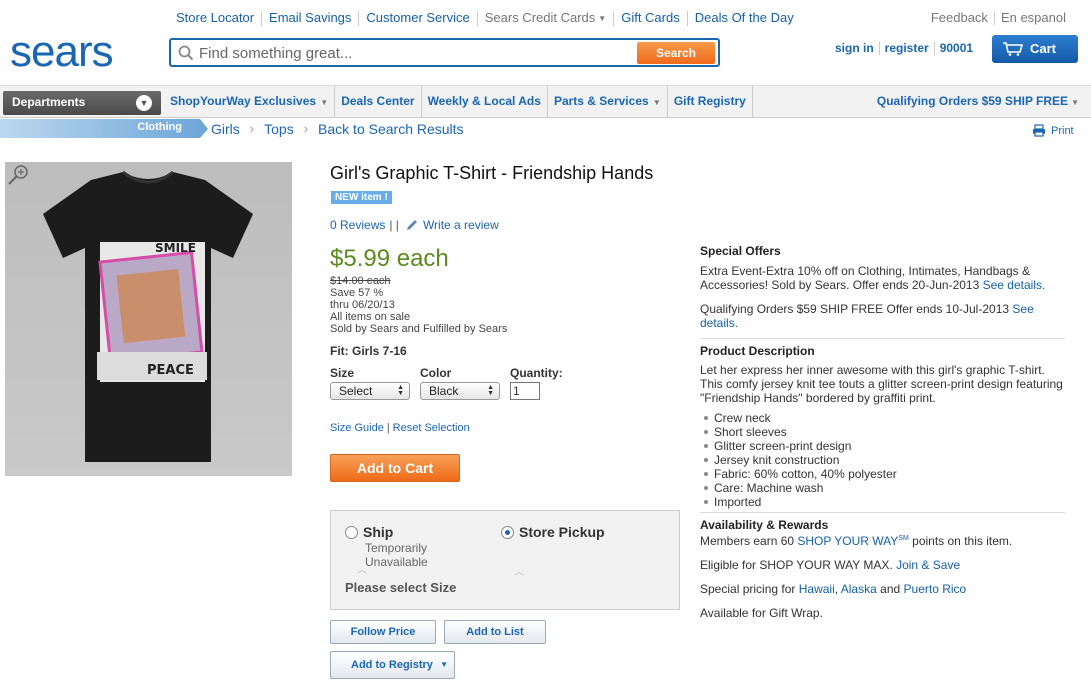 Image resolution: width=1091 pixels, height=685 pixels. Describe the element at coordinates (1062, 130) in the screenshot. I see `print-label: Print` at that location.